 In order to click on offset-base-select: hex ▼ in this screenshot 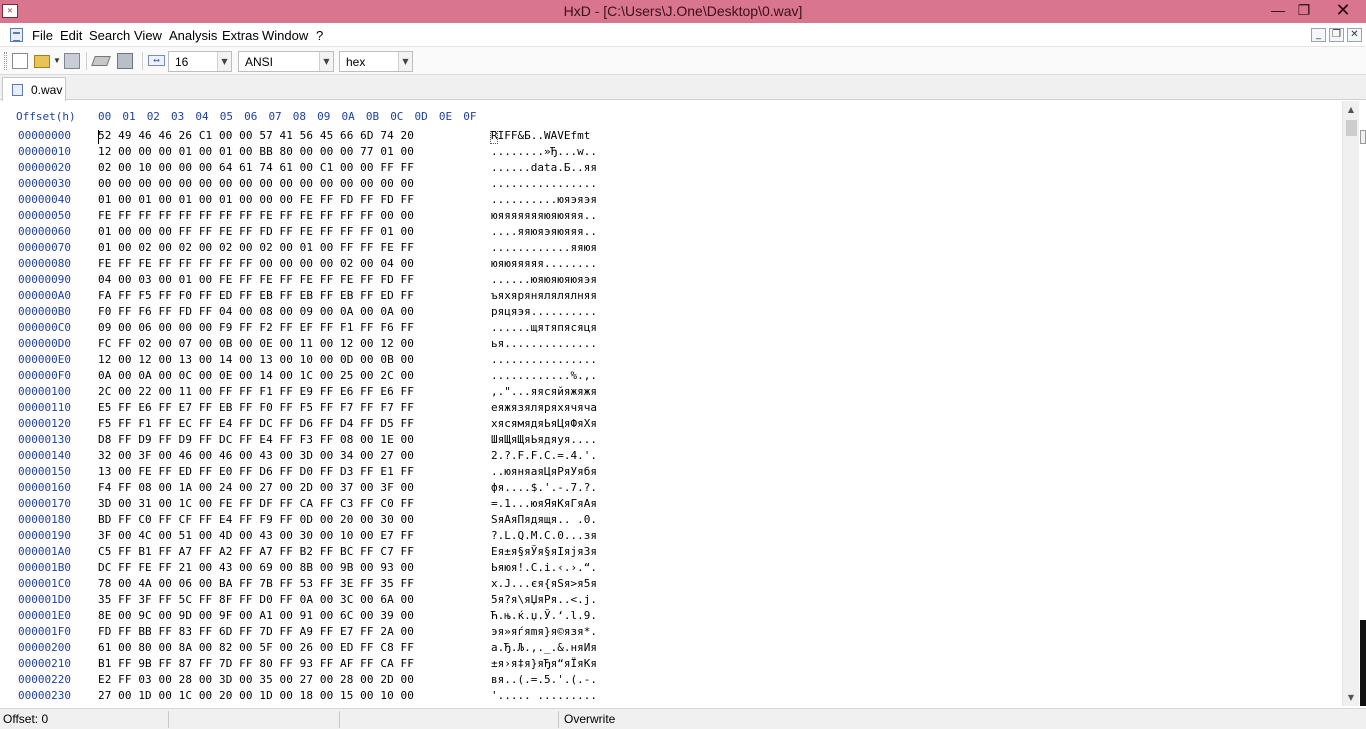, I will do `click(376, 61)`.